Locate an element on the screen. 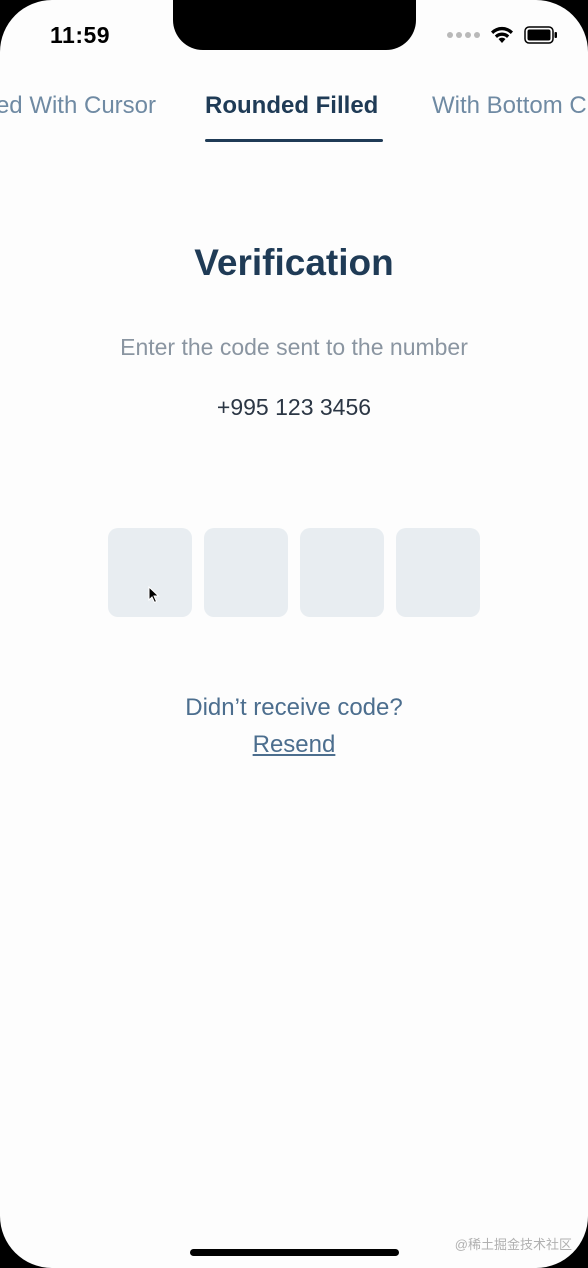 The height and width of the screenshot is (1268, 588). watermark: @稀土掘金技术社区 is located at coordinates (513, 1244).